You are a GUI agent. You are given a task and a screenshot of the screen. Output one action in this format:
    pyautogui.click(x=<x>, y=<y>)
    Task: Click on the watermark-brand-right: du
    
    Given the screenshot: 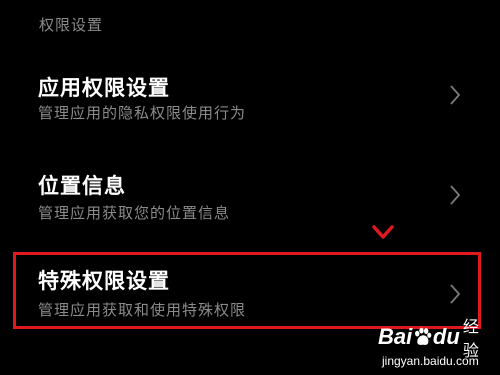 What is the action you would take?
    pyautogui.click(x=446, y=336)
    